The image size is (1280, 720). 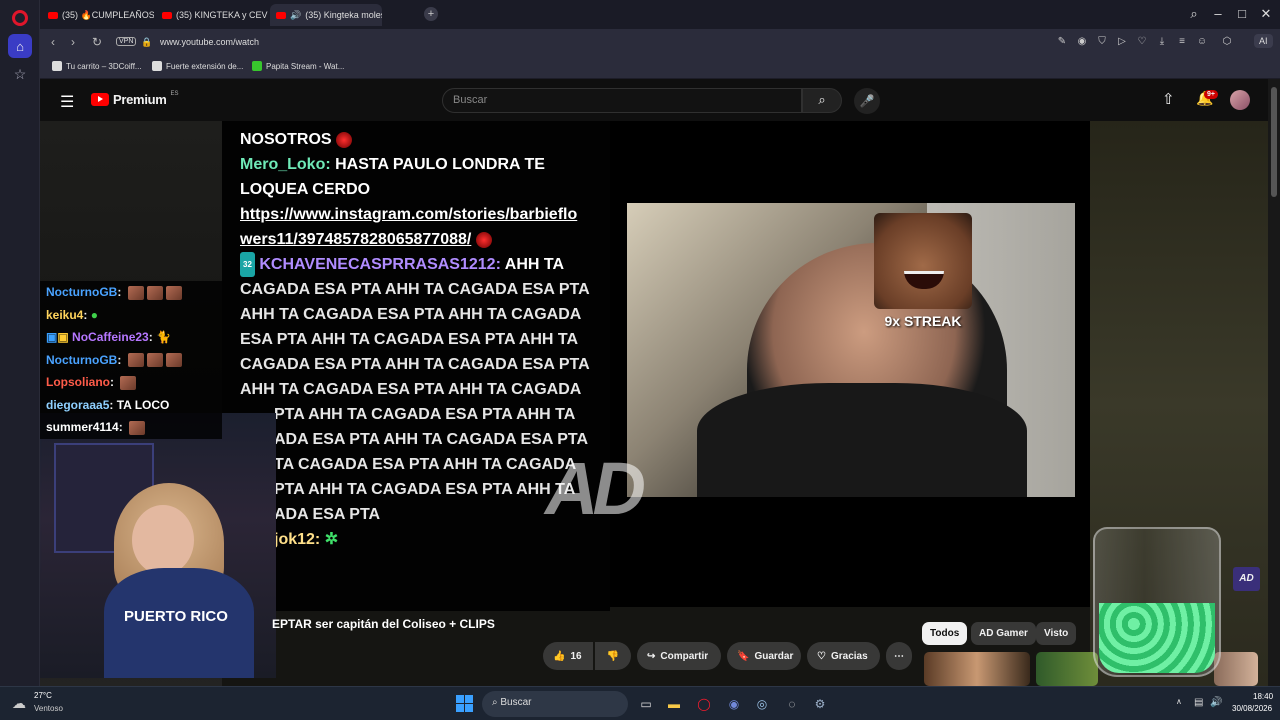 What do you see at coordinates (534, 264) in the screenshot?
I see `chat-text: AHH TA` at bounding box center [534, 264].